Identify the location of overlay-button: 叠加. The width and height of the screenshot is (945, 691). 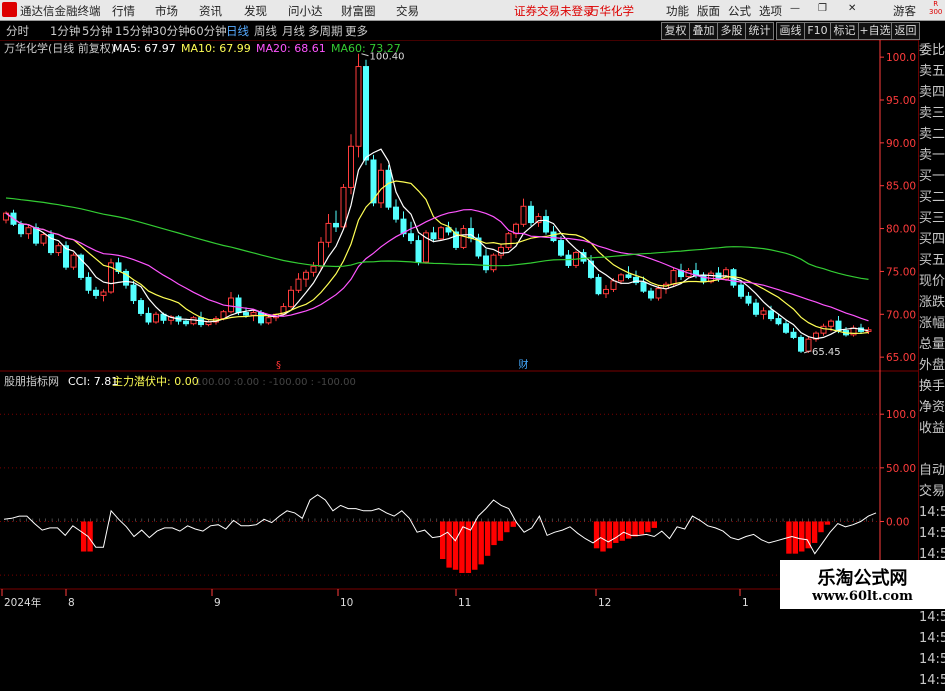
(703, 31).